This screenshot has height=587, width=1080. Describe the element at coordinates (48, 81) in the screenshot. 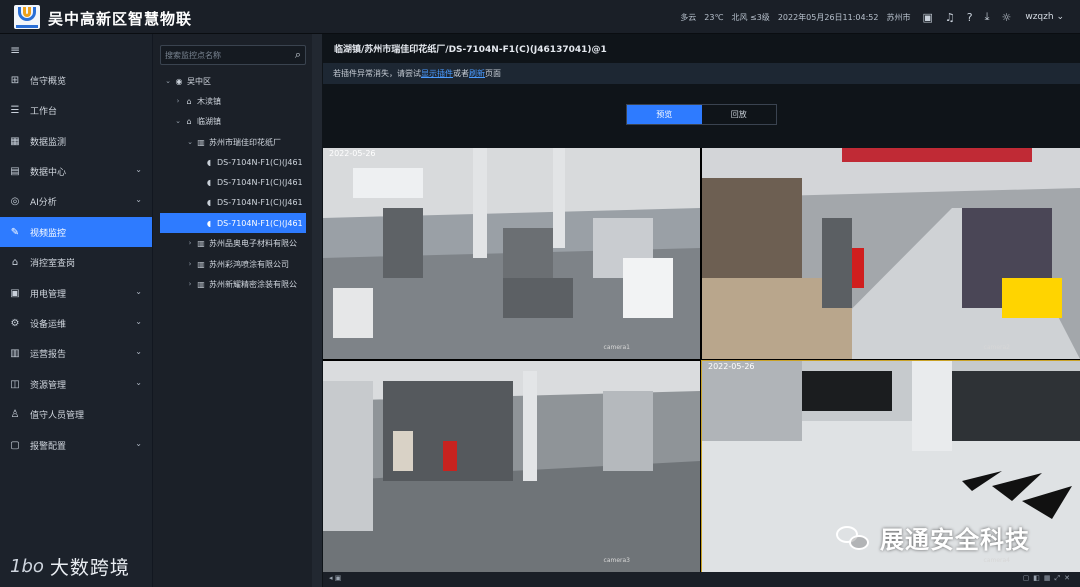

I see `nav-item-label: 信守概览` at that location.